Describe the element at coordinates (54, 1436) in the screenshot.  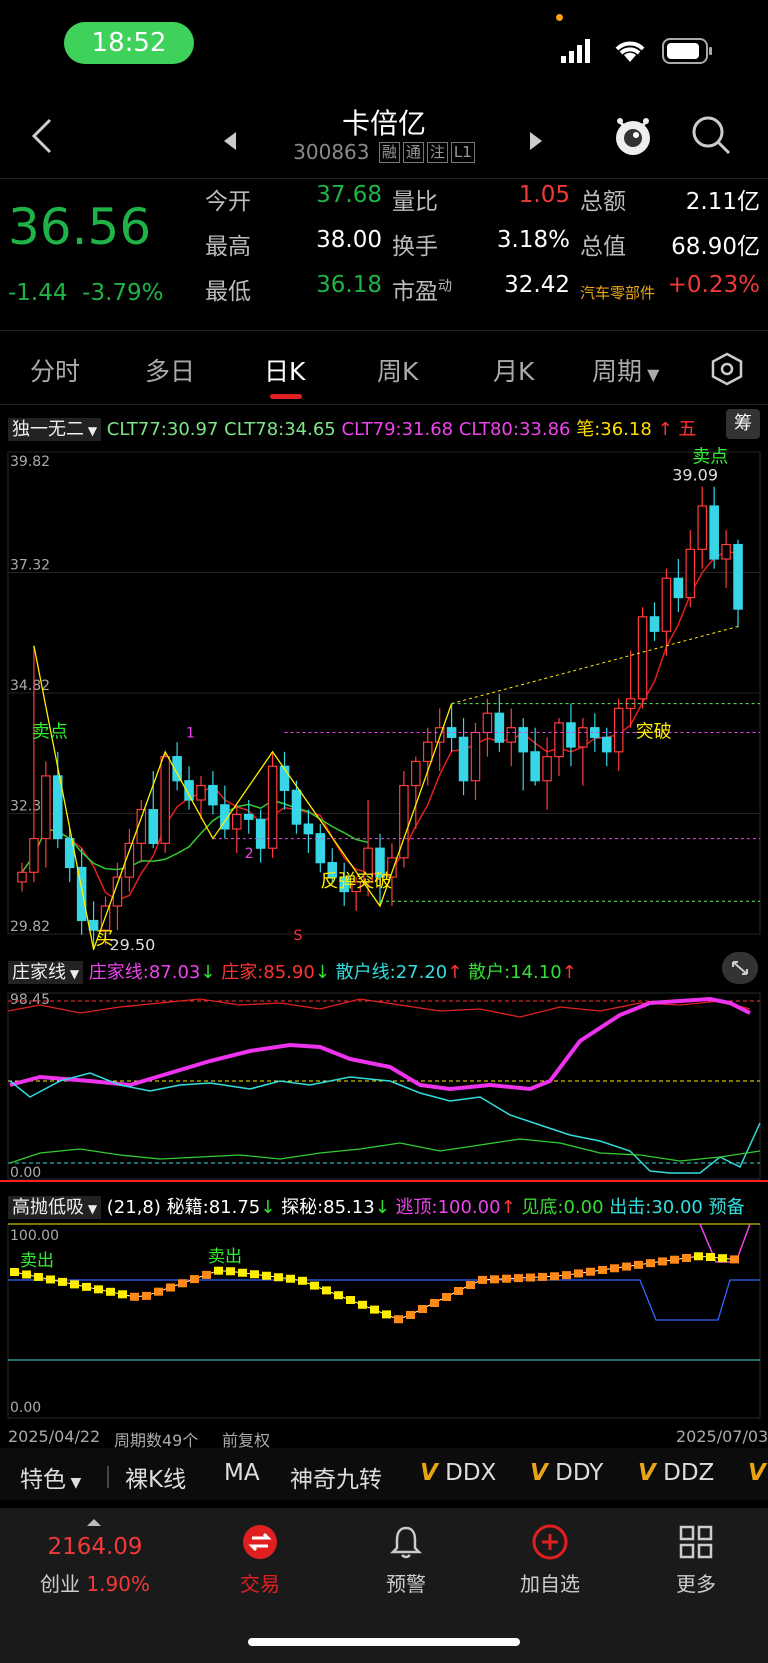
I see `x-axis-start: 2025/04/22` at that location.